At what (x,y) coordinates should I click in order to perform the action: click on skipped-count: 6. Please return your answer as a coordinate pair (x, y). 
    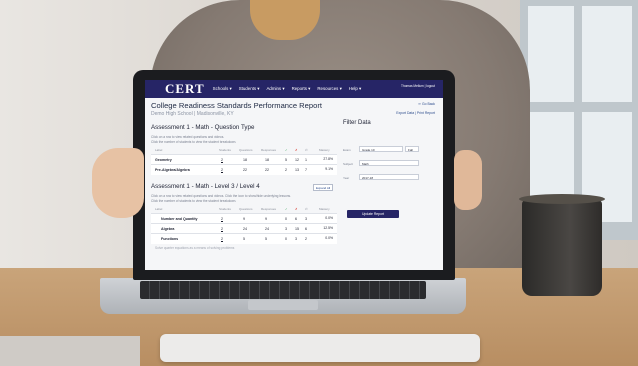
    Looking at the image, I should click on (306, 229).